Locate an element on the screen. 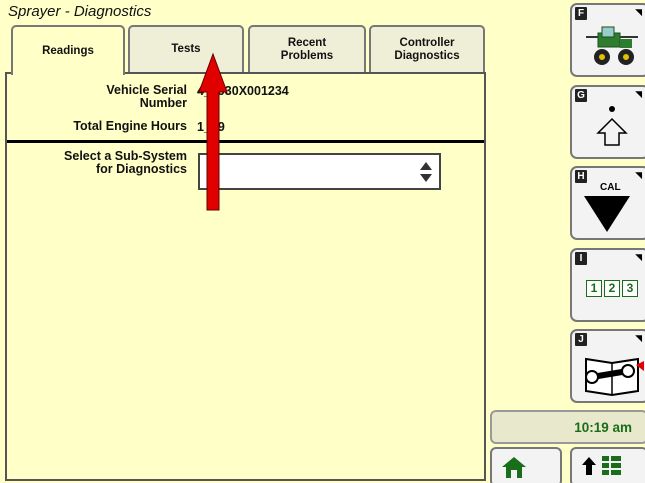  red-up-arrow-annotation is located at coordinates (213, 131).